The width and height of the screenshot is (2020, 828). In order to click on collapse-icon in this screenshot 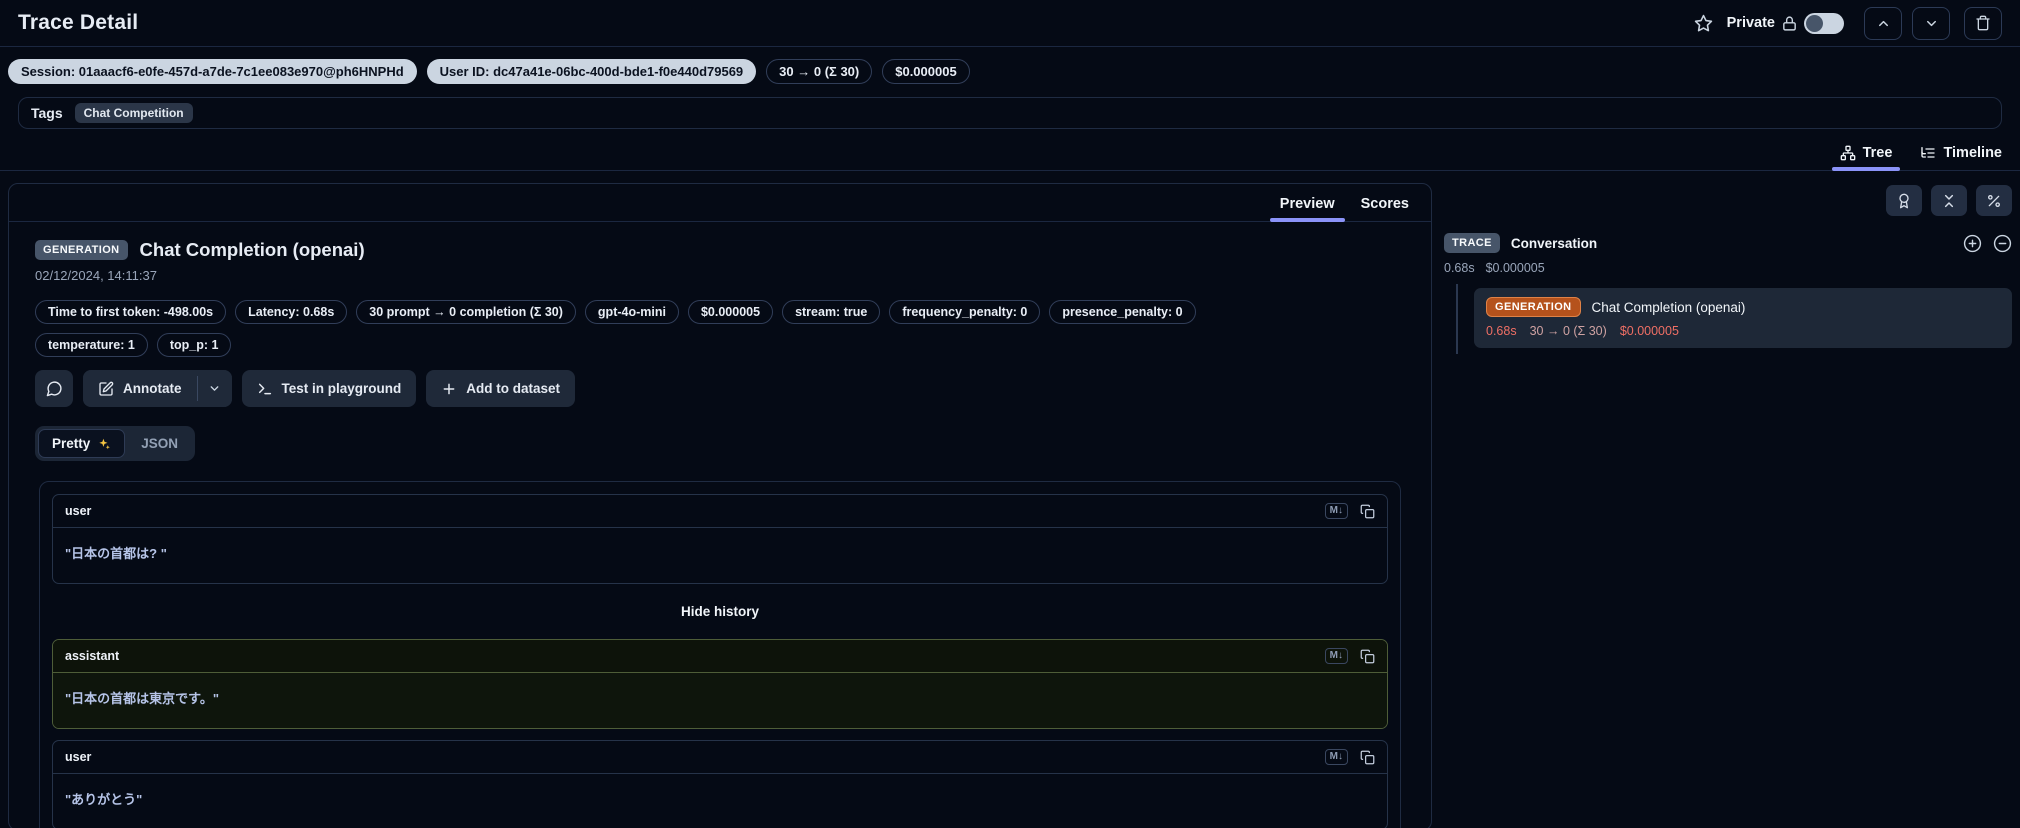, I will do `click(2002, 243)`.